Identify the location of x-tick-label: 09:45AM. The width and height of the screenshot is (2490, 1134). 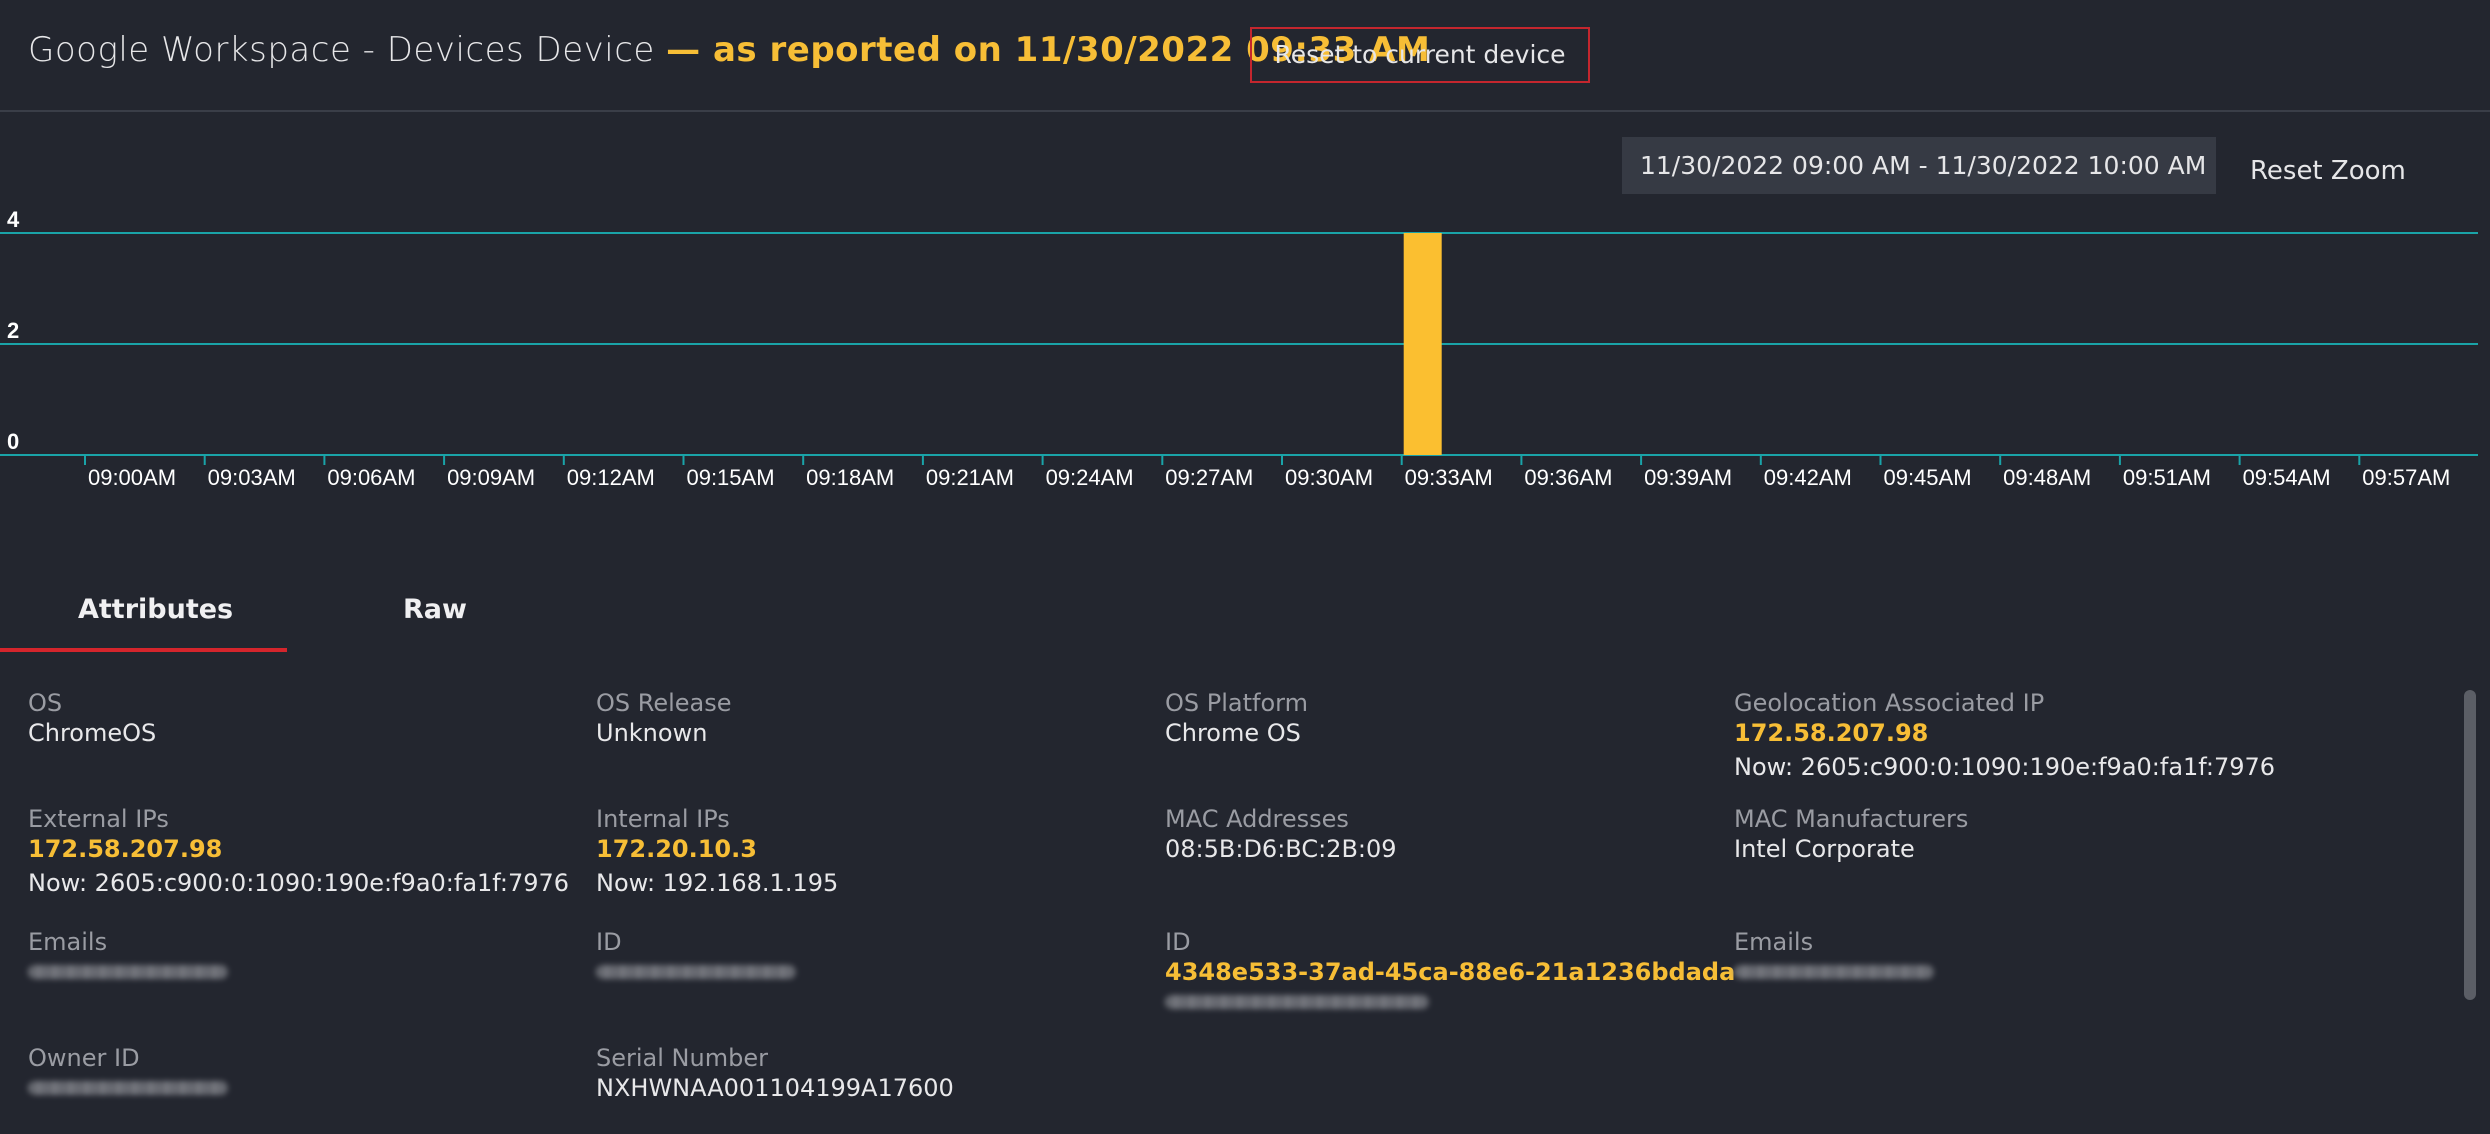
(1927, 477).